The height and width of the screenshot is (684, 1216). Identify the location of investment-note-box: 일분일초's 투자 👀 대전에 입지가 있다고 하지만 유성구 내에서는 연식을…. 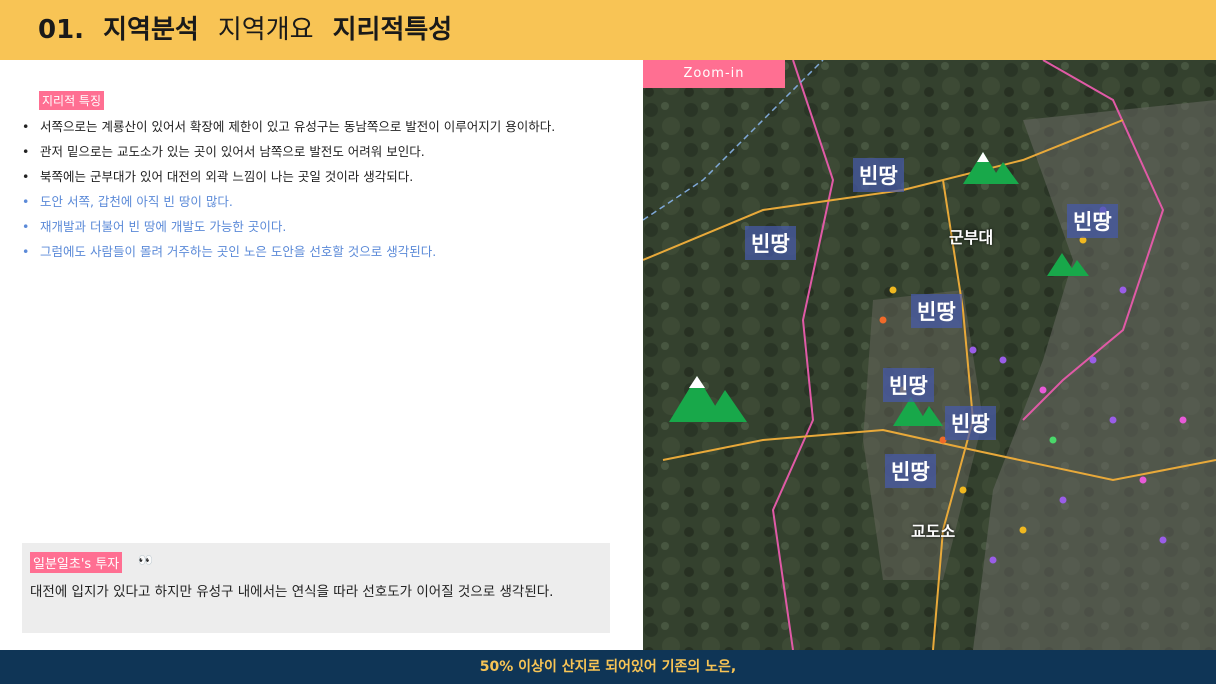
(316, 588).